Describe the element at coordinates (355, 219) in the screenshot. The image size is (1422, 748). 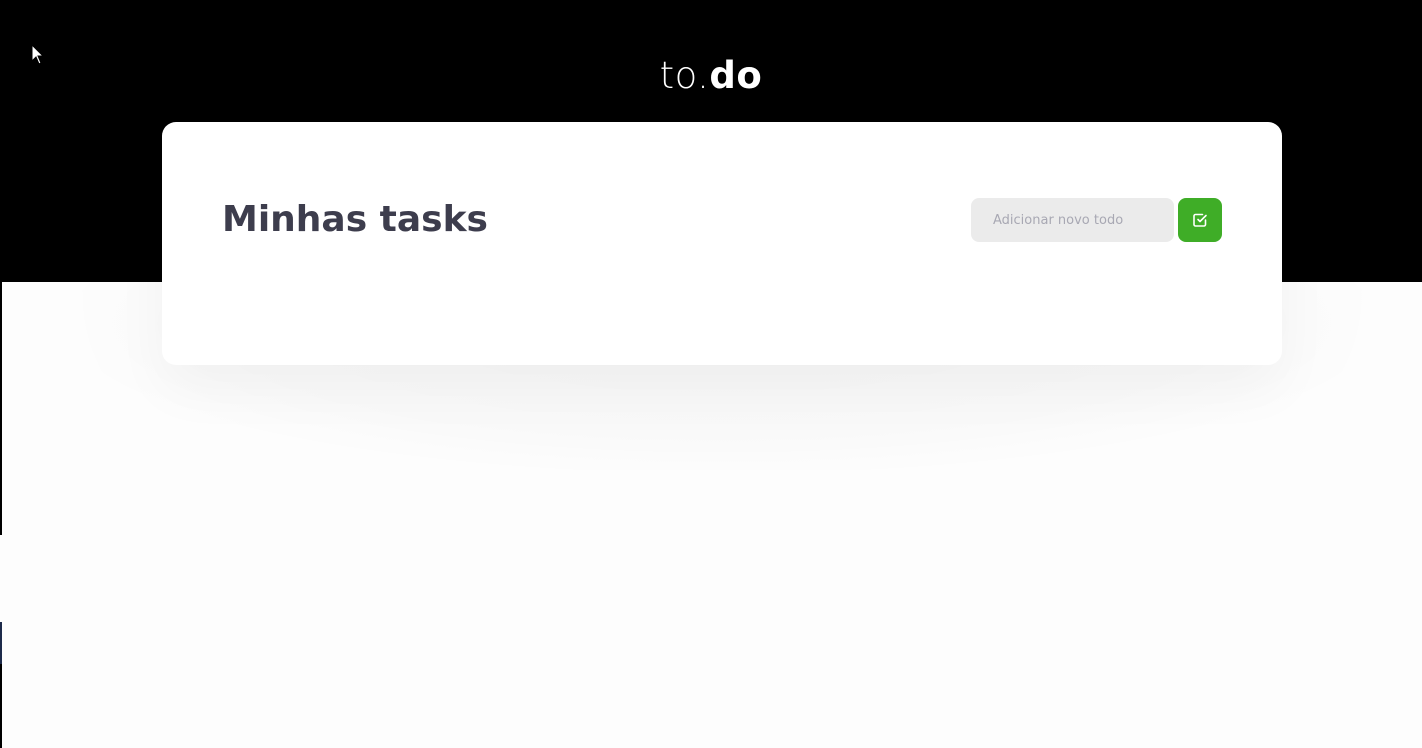
I see `page-title: Minhas tasks` at that location.